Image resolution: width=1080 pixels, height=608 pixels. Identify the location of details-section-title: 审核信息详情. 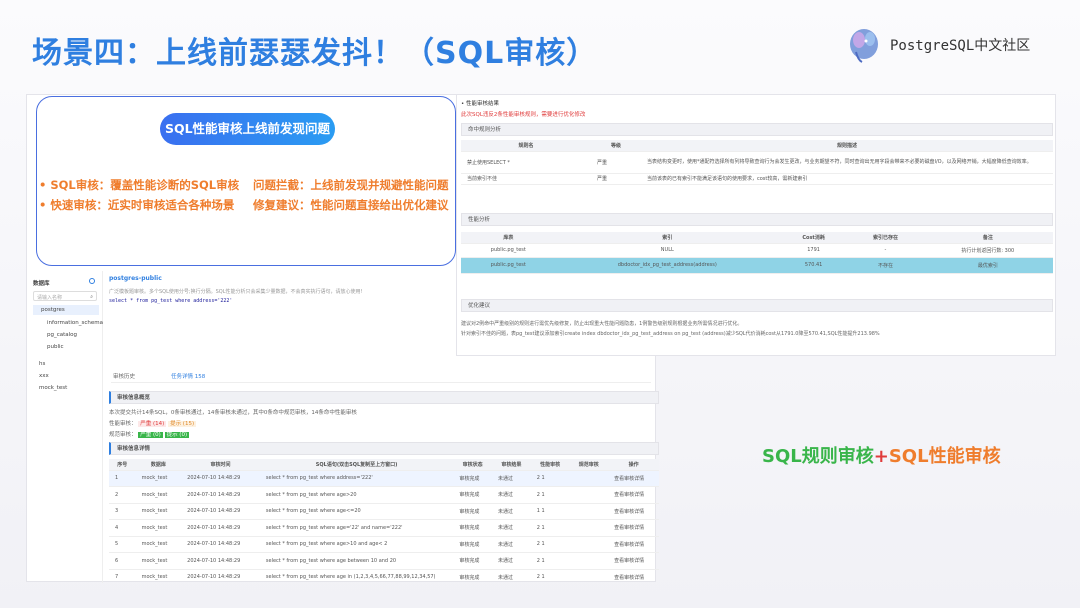
(384, 448).